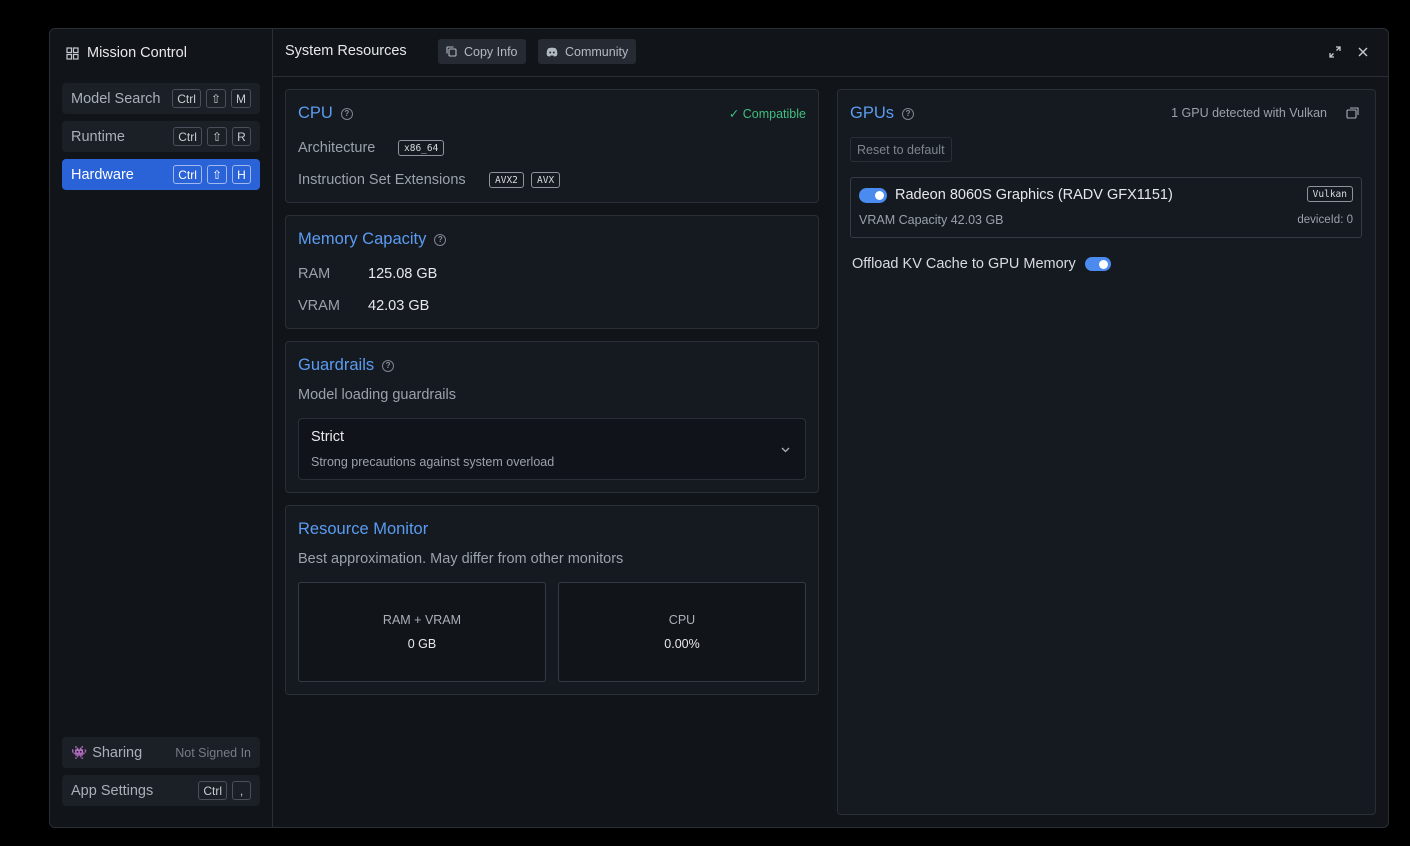  Describe the element at coordinates (241, 136) in the screenshot. I see `shortcut-key: R` at that location.